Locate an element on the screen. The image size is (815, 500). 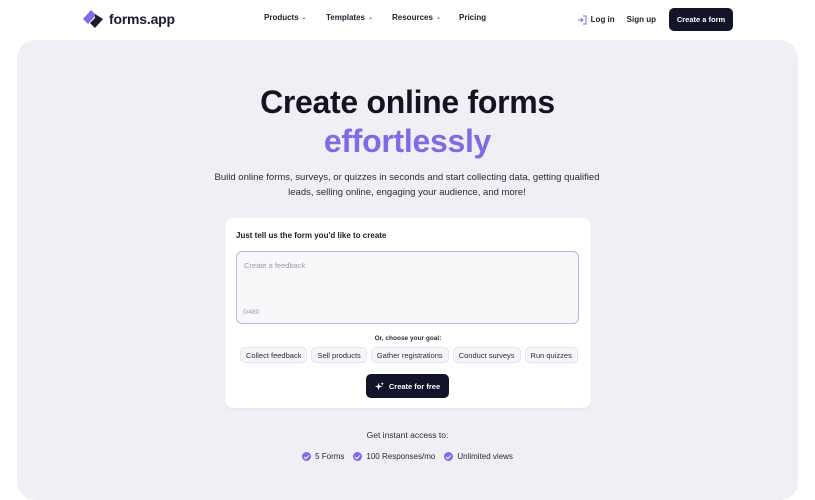
menu-resources: Resources ⌄ is located at coordinates (416, 17).